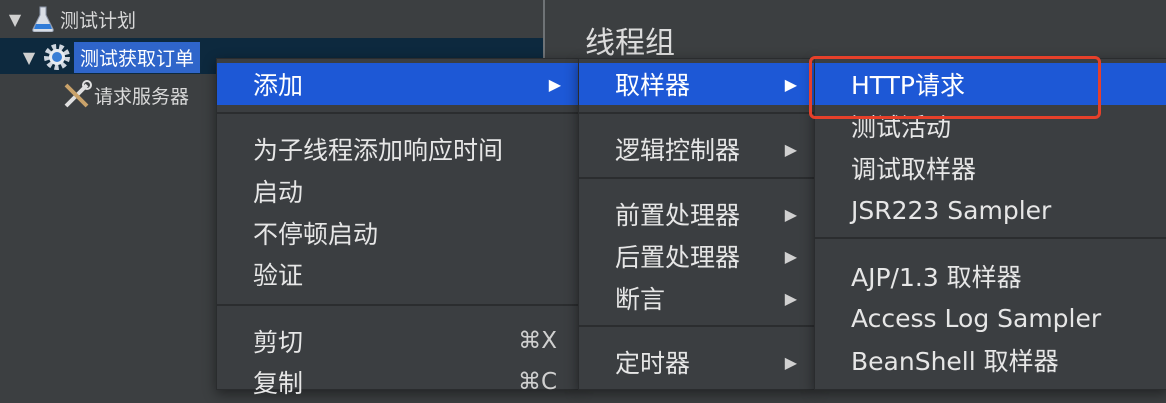  Describe the element at coordinates (137, 57) in the screenshot. I see `tree-item-label: 测试获取订单` at that location.